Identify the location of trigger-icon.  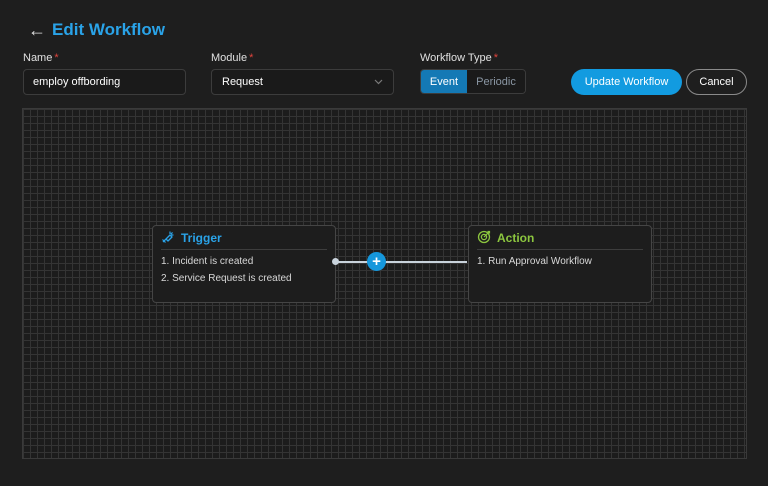
(168, 238).